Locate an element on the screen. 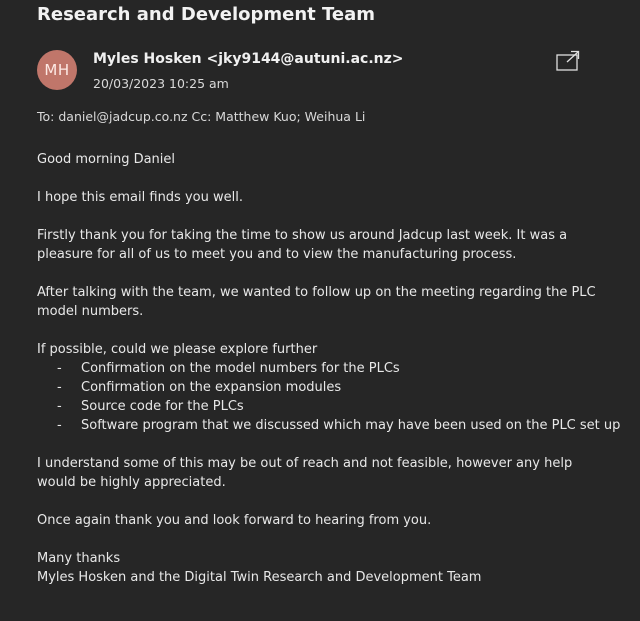 Image resolution: width=640 pixels, height=621 pixels. signoff-text: Many thanks is located at coordinates (79, 558).